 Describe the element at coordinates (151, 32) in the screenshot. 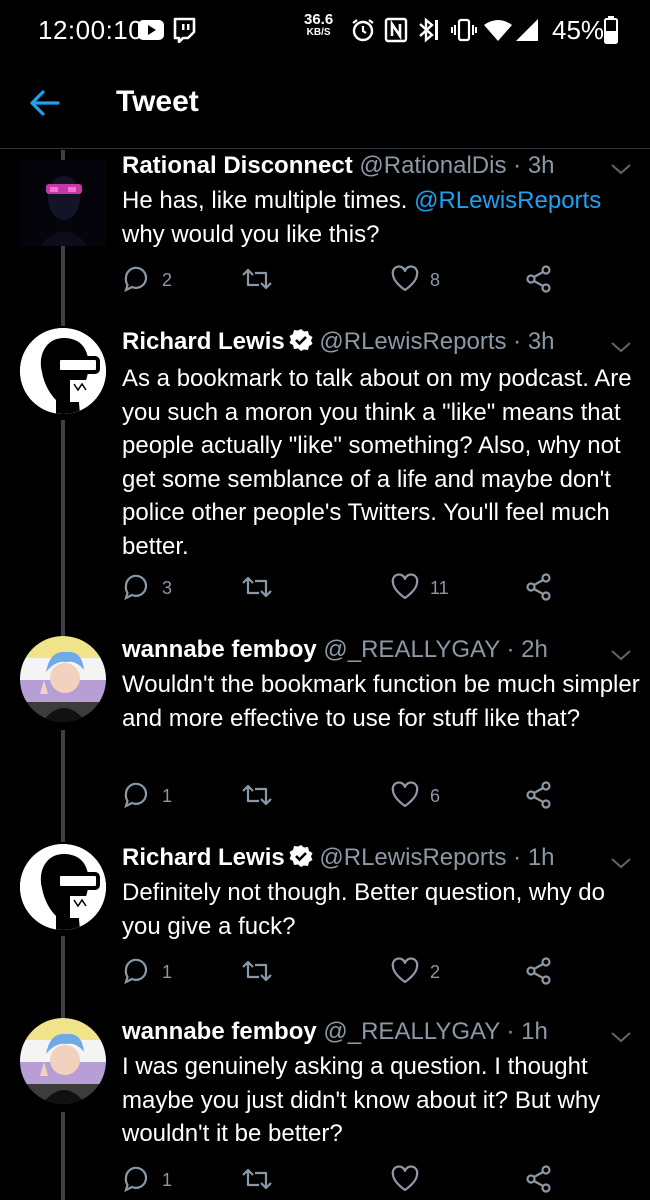

I see `youtube-icon` at that location.